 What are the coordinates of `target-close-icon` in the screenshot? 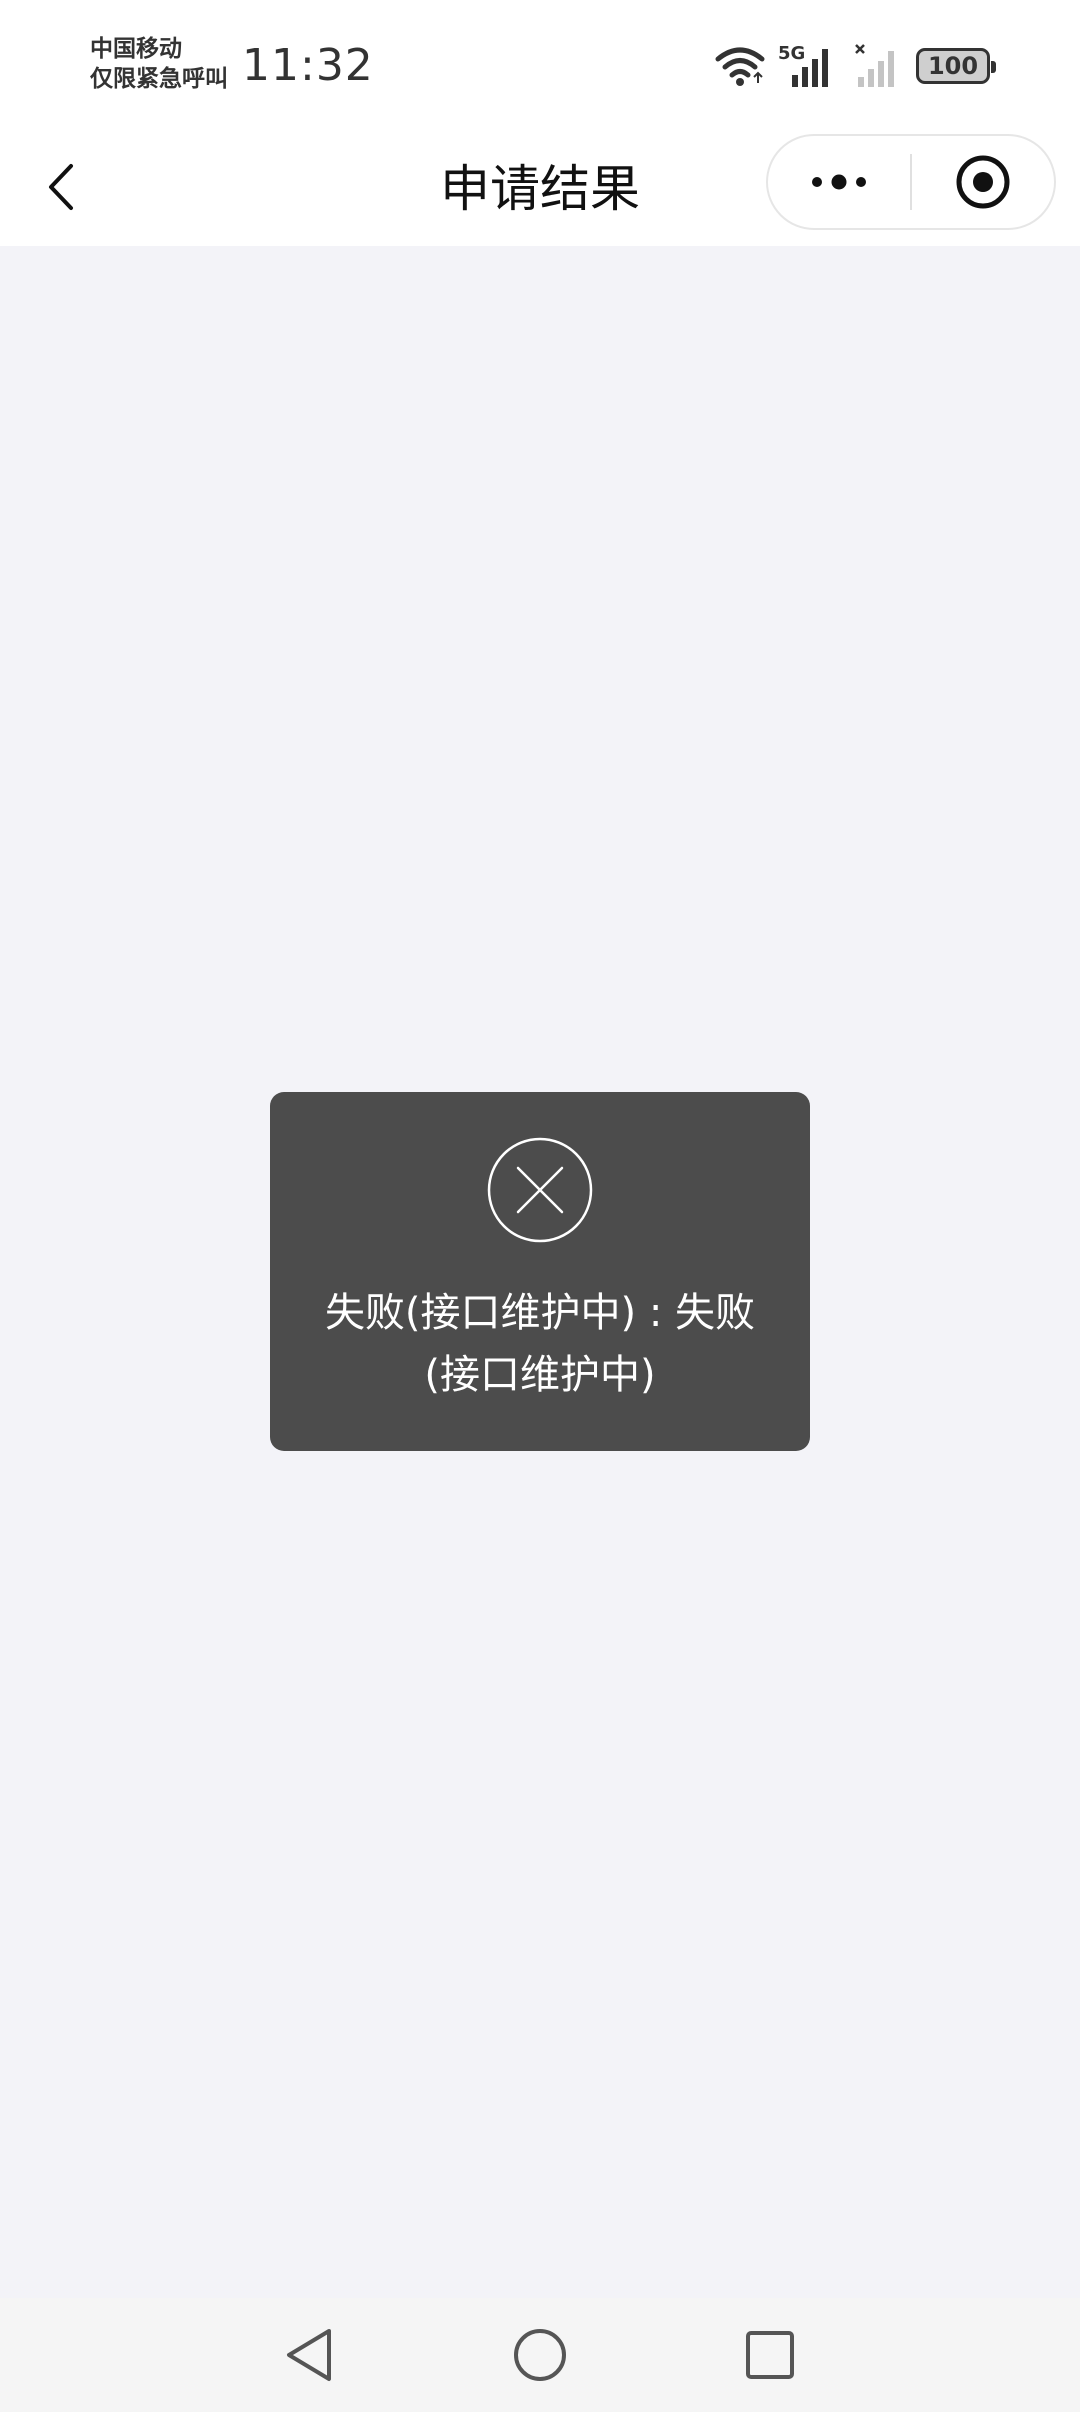 It's located at (983, 182).